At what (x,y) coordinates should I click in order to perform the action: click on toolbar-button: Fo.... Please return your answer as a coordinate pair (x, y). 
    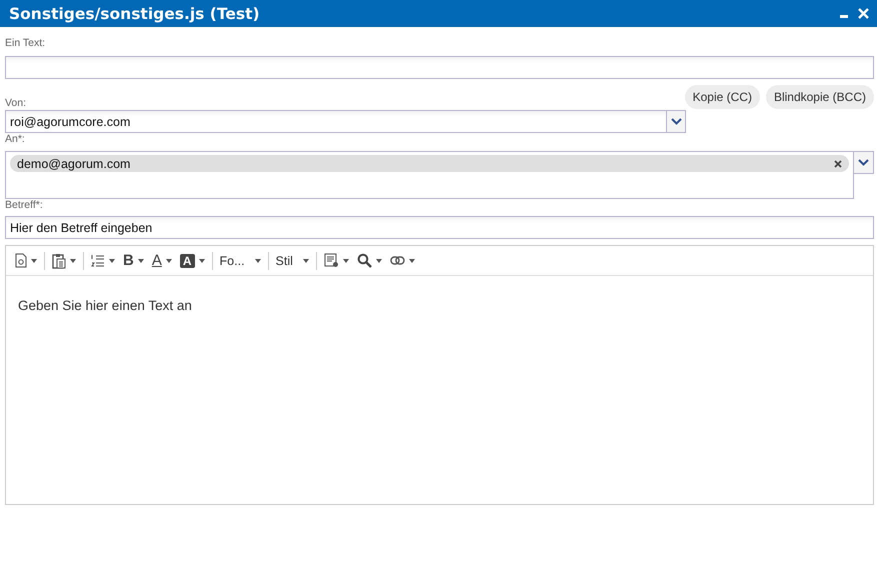
    Looking at the image, I should click on (240, 261).